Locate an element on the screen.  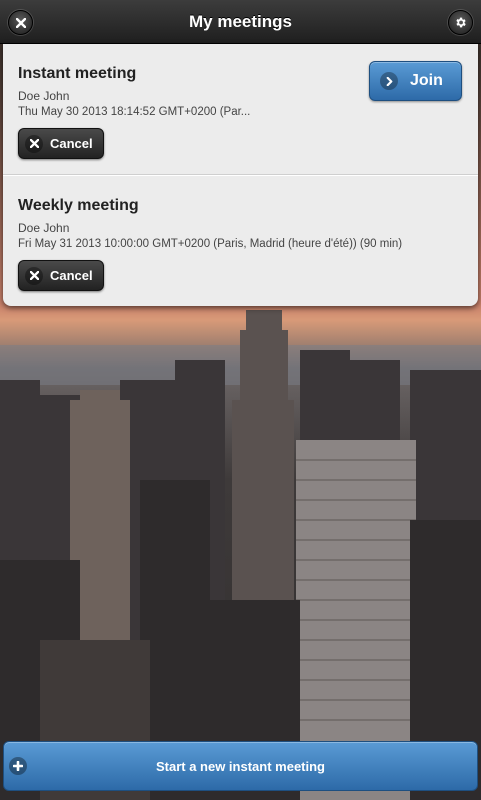
join-button: Join is located at coordinates (415, 81).